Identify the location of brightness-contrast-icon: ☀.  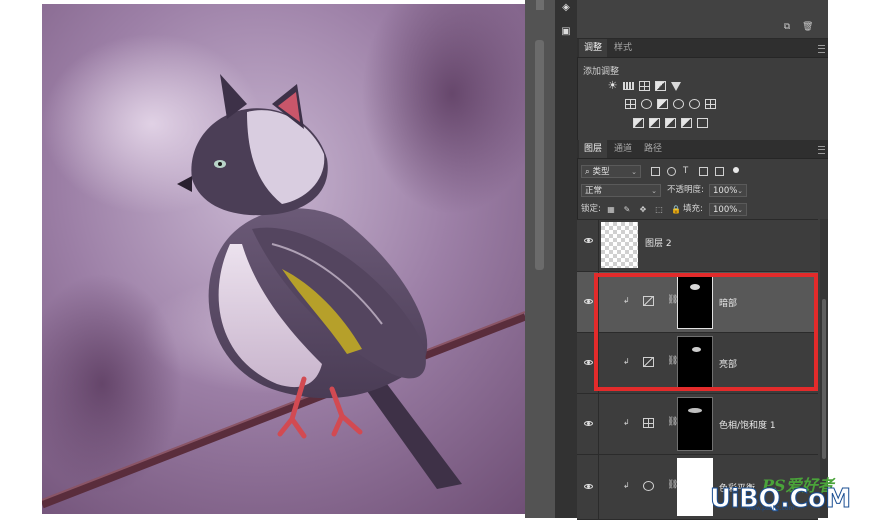
(612, 85).